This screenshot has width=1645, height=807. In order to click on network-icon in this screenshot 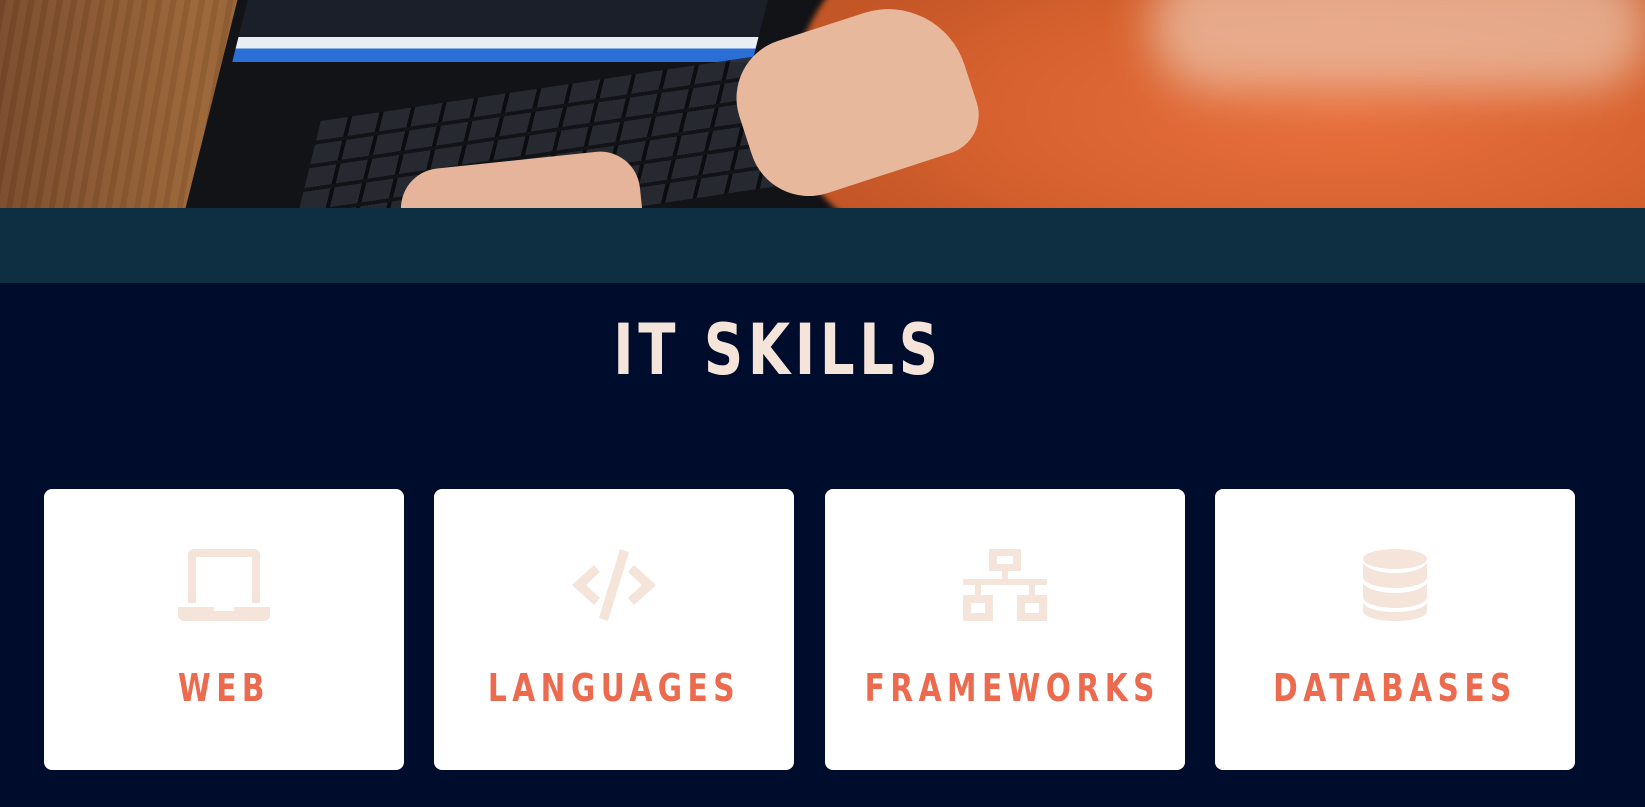, I will do `click(1005, 585)`.